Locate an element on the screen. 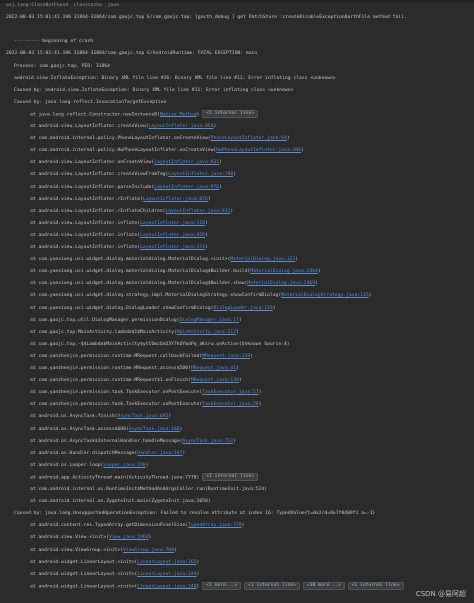 The width and height of the screenshot is (474, 603). collapsed-lines-badge: <1 more...> is located at coordinates (222, 585).